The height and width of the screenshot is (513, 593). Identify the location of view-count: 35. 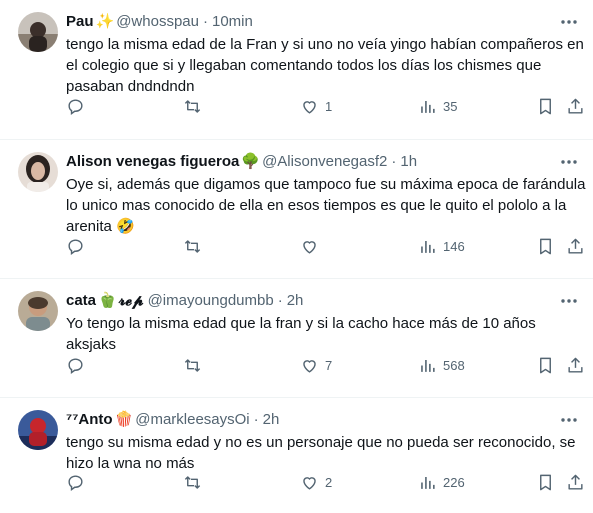
(450, 106).